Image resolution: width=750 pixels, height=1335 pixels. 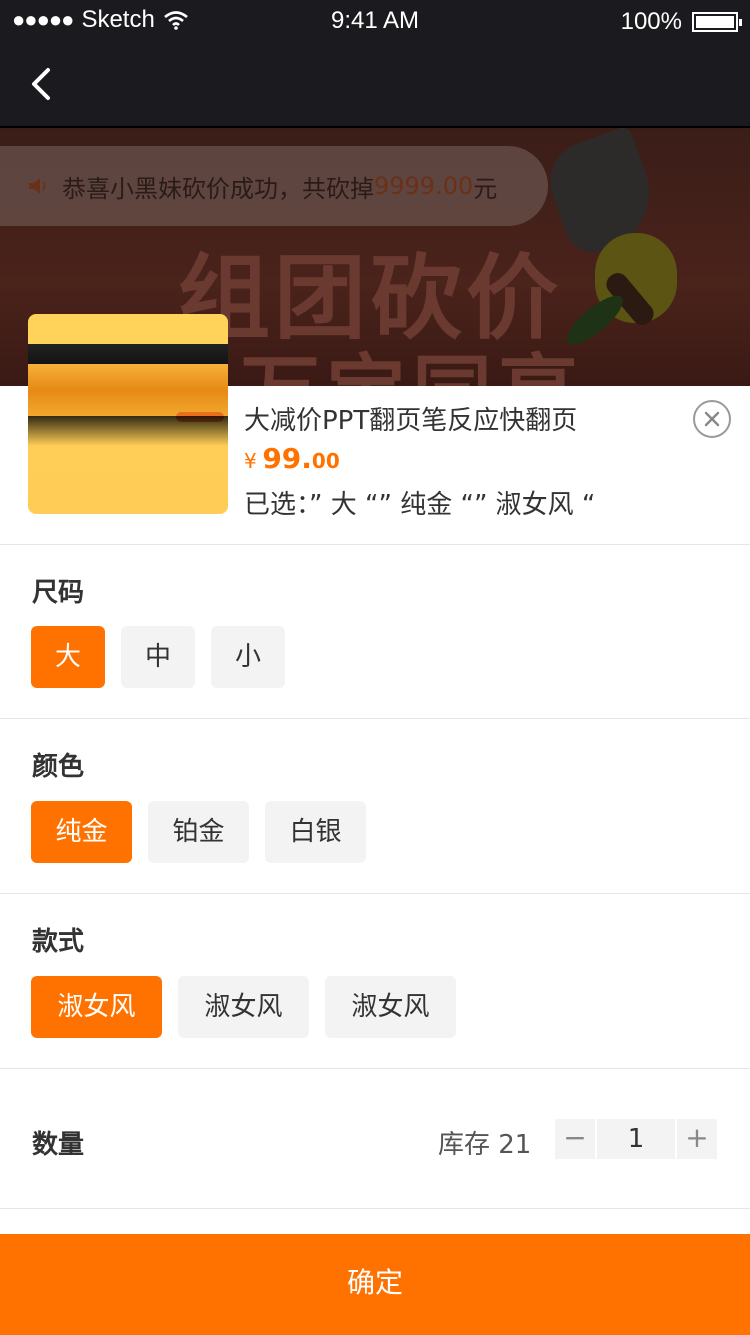 I want to click on color-option: 铂金, so click(x=198, y=832).